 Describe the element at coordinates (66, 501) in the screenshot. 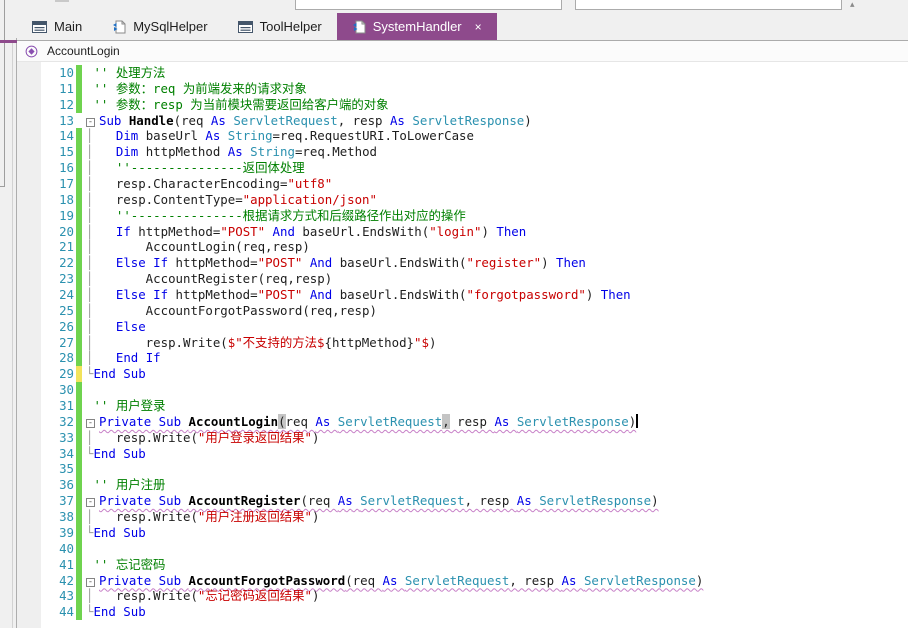

I see `line-number: 37` at that location.